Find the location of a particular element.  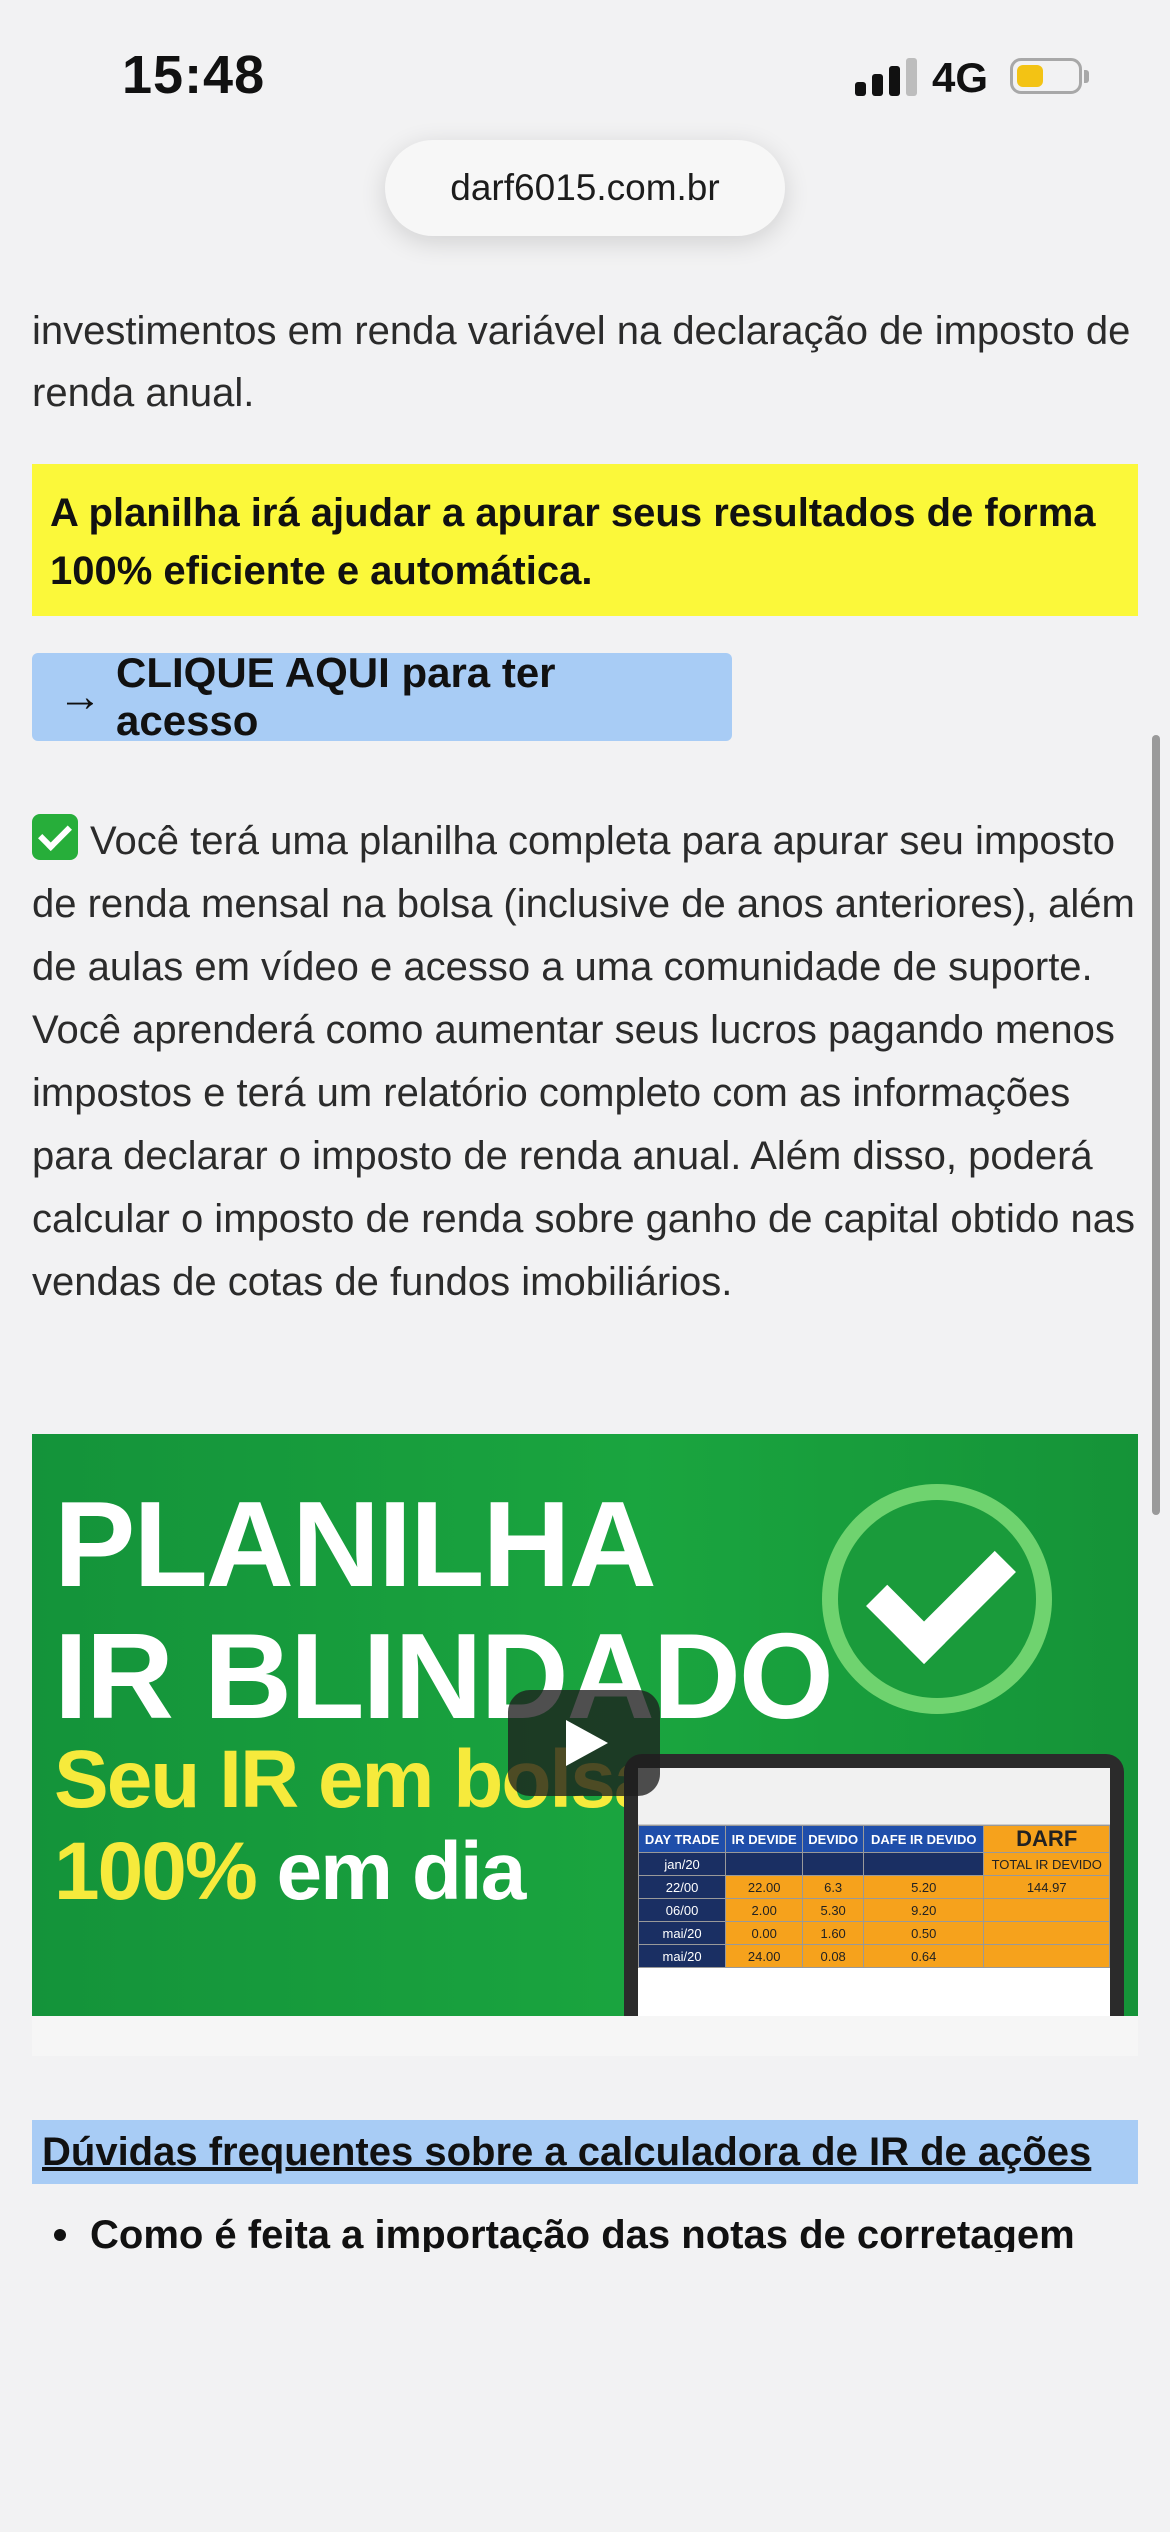

sheet-cell: 2.00 is located at coordinates (764, 1910).